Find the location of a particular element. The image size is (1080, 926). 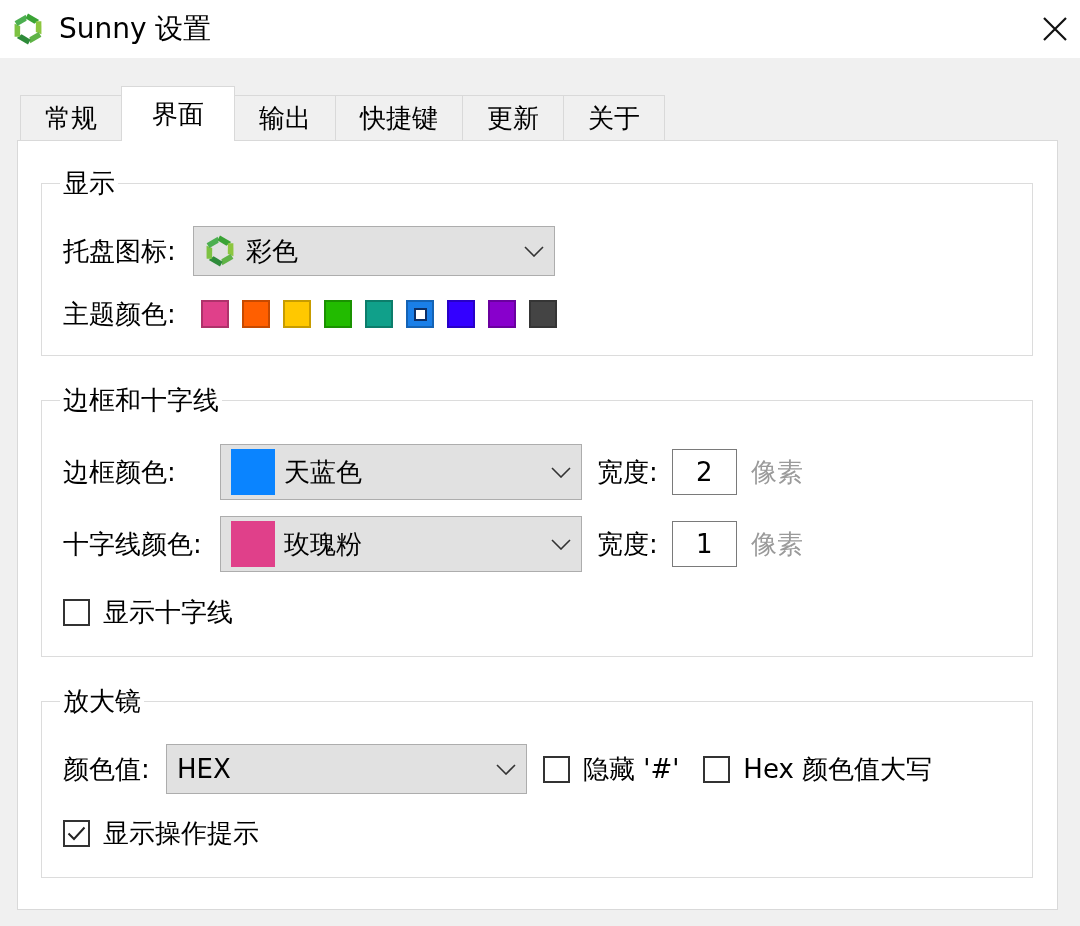

close-icon is located at coordinates (1055, 29).